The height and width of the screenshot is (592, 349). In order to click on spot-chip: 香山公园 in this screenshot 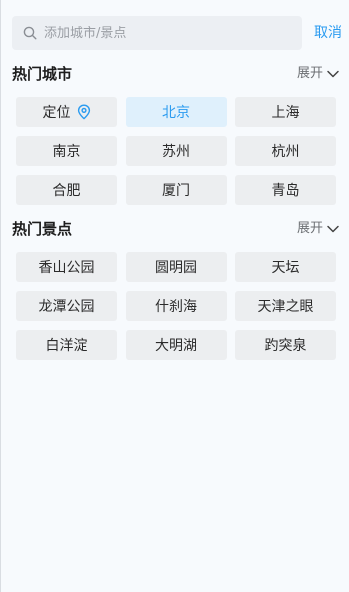, I will do `click(66, 267)`.